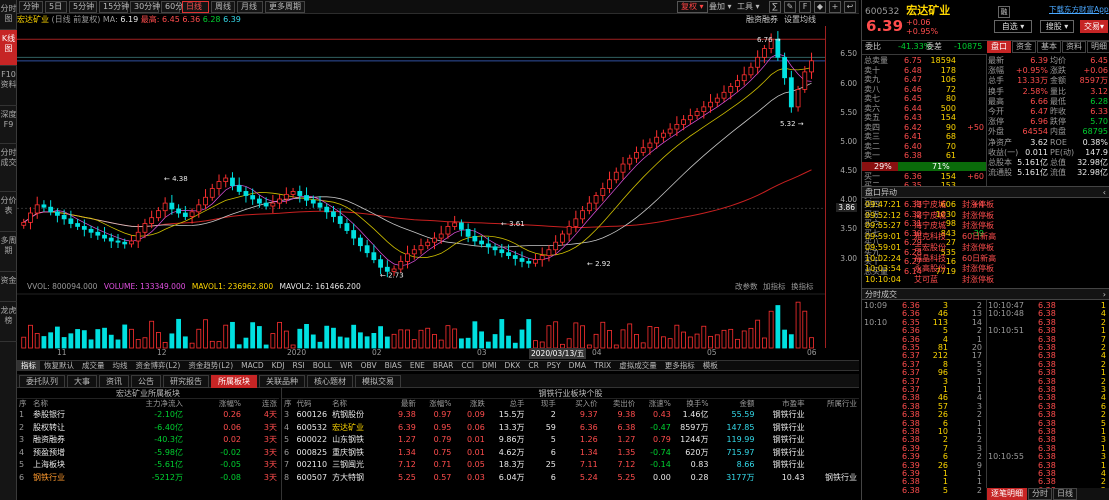  What do you see at coordinates (748, 7) in the screenshot?
I see `tools-menu: 工具 ▾` at bounding box center [748, 7].